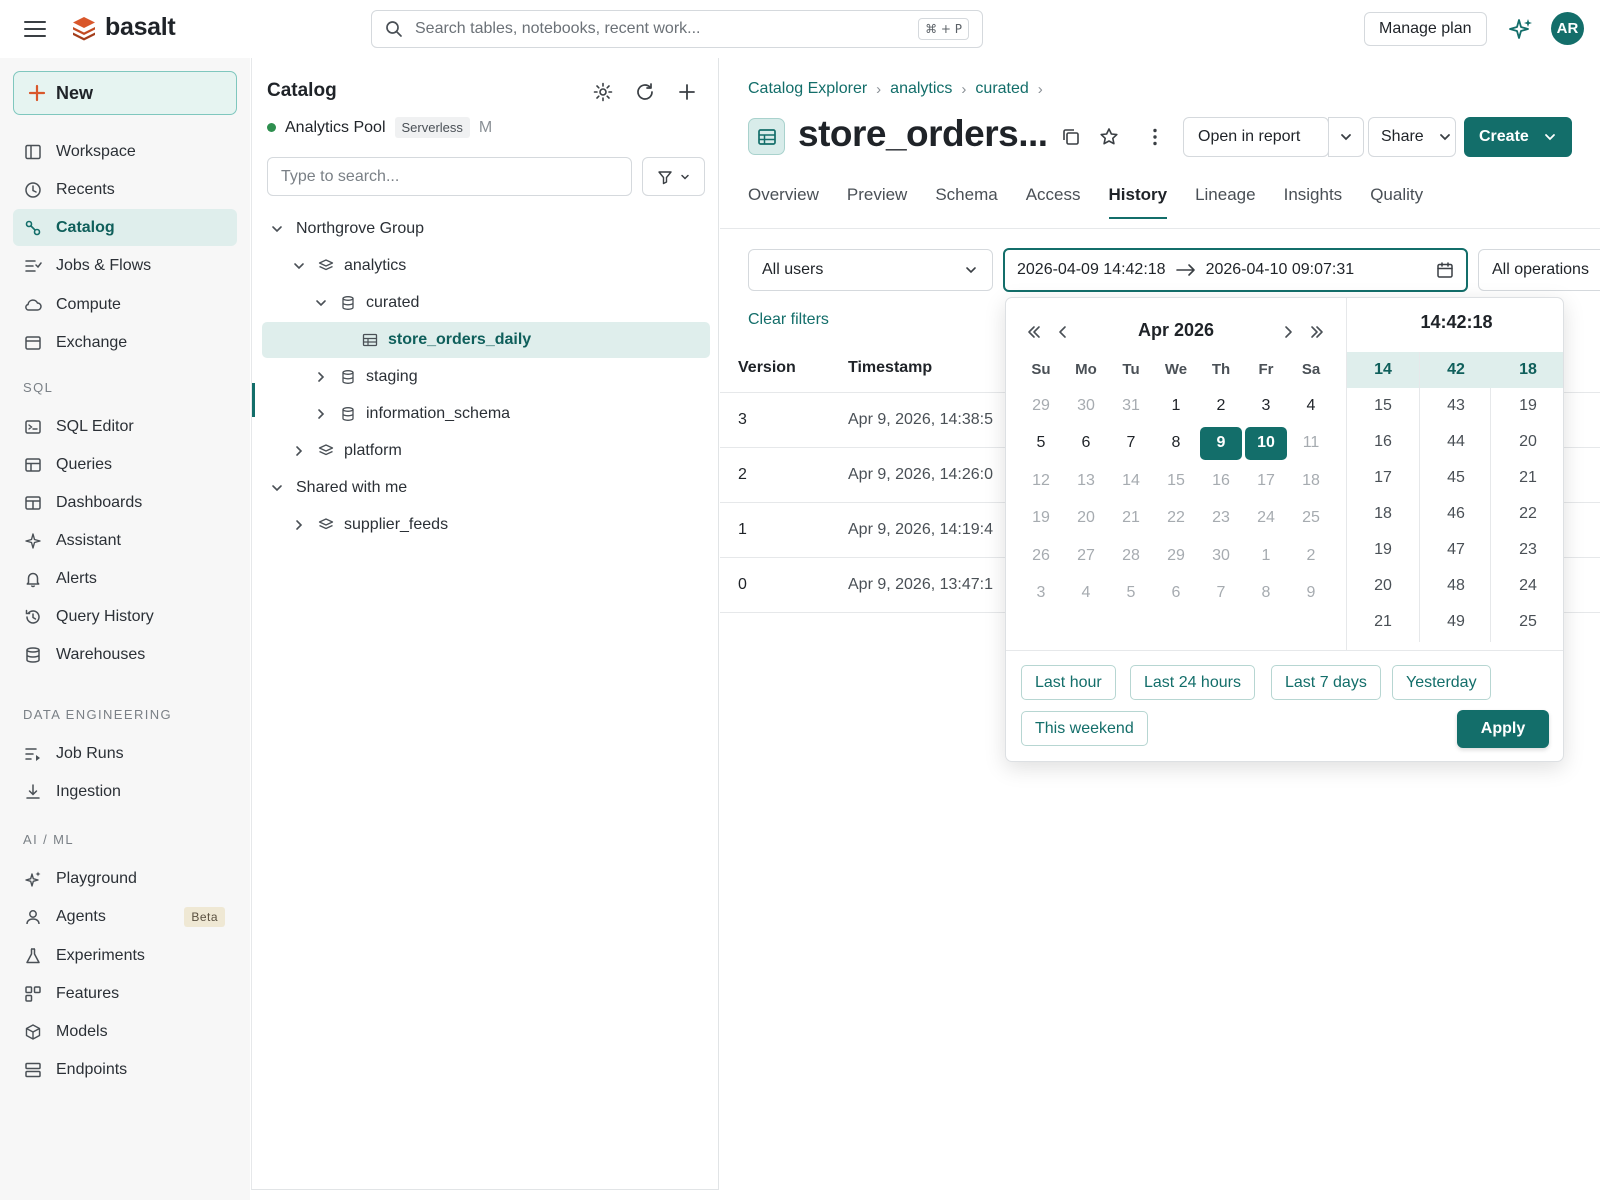 This screenshot has height=1200, width=1600. I want to click on tree-item: curated, so click(486, 303).